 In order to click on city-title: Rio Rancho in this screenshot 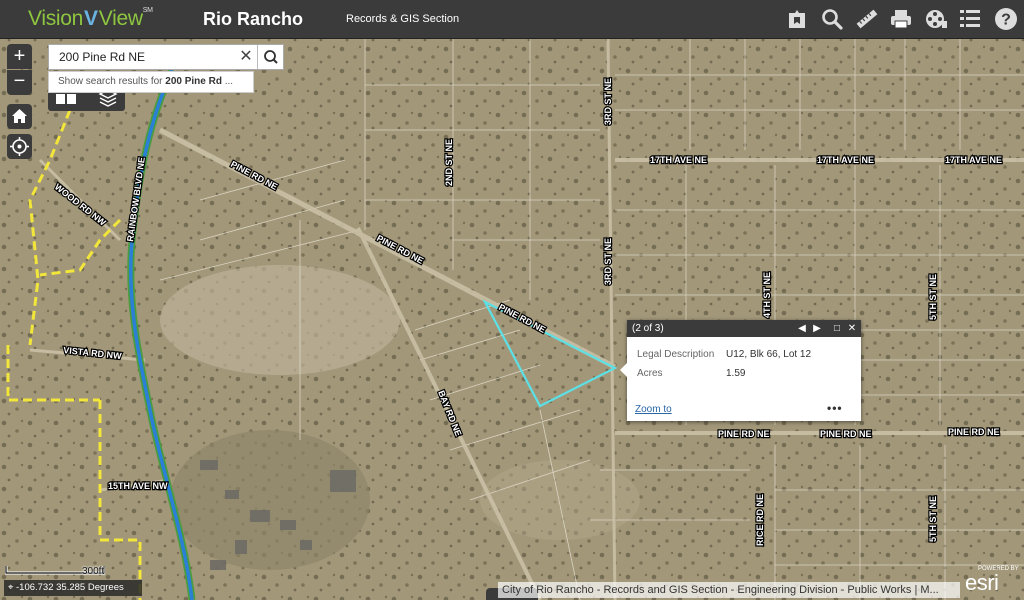, I will do `click(253, 19)`.